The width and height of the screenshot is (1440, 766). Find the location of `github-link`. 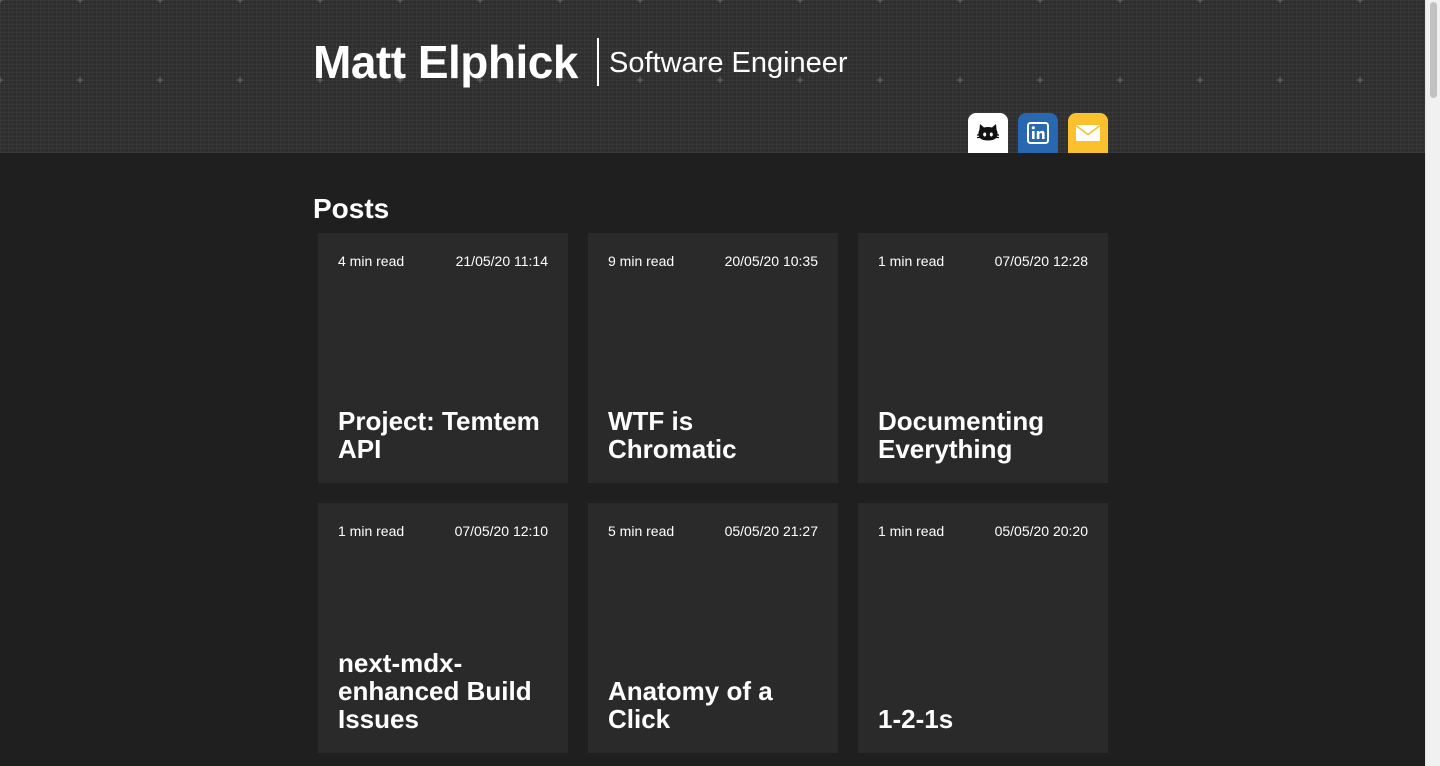

github-link is located at coordinates (988, 133).